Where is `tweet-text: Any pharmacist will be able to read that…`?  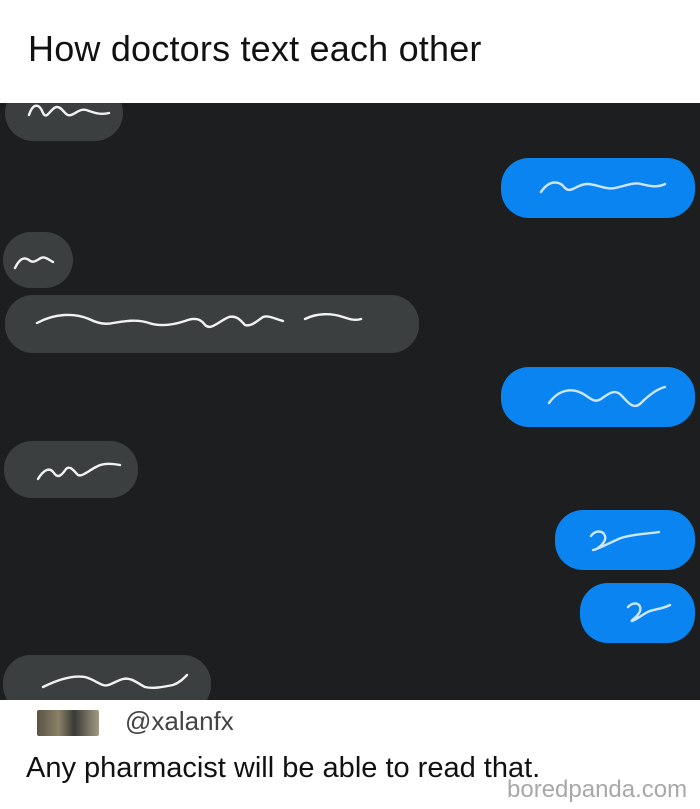
tweet-text: Any pharmacist will be able to read that… is located at coordinates (283, 768).